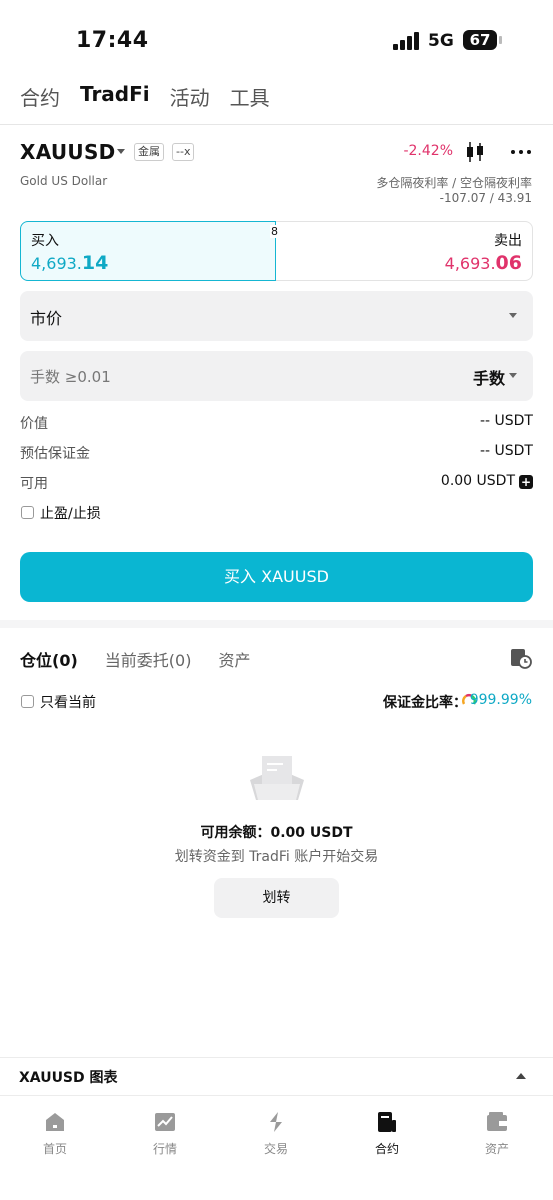 The height and width of the screenshot is (1200, 553). What do you see at coordinates (70, 377) in the screenshot?
I see `quantity-placeholder: 手数 ≥0.01` at bounding box center [70, 377].